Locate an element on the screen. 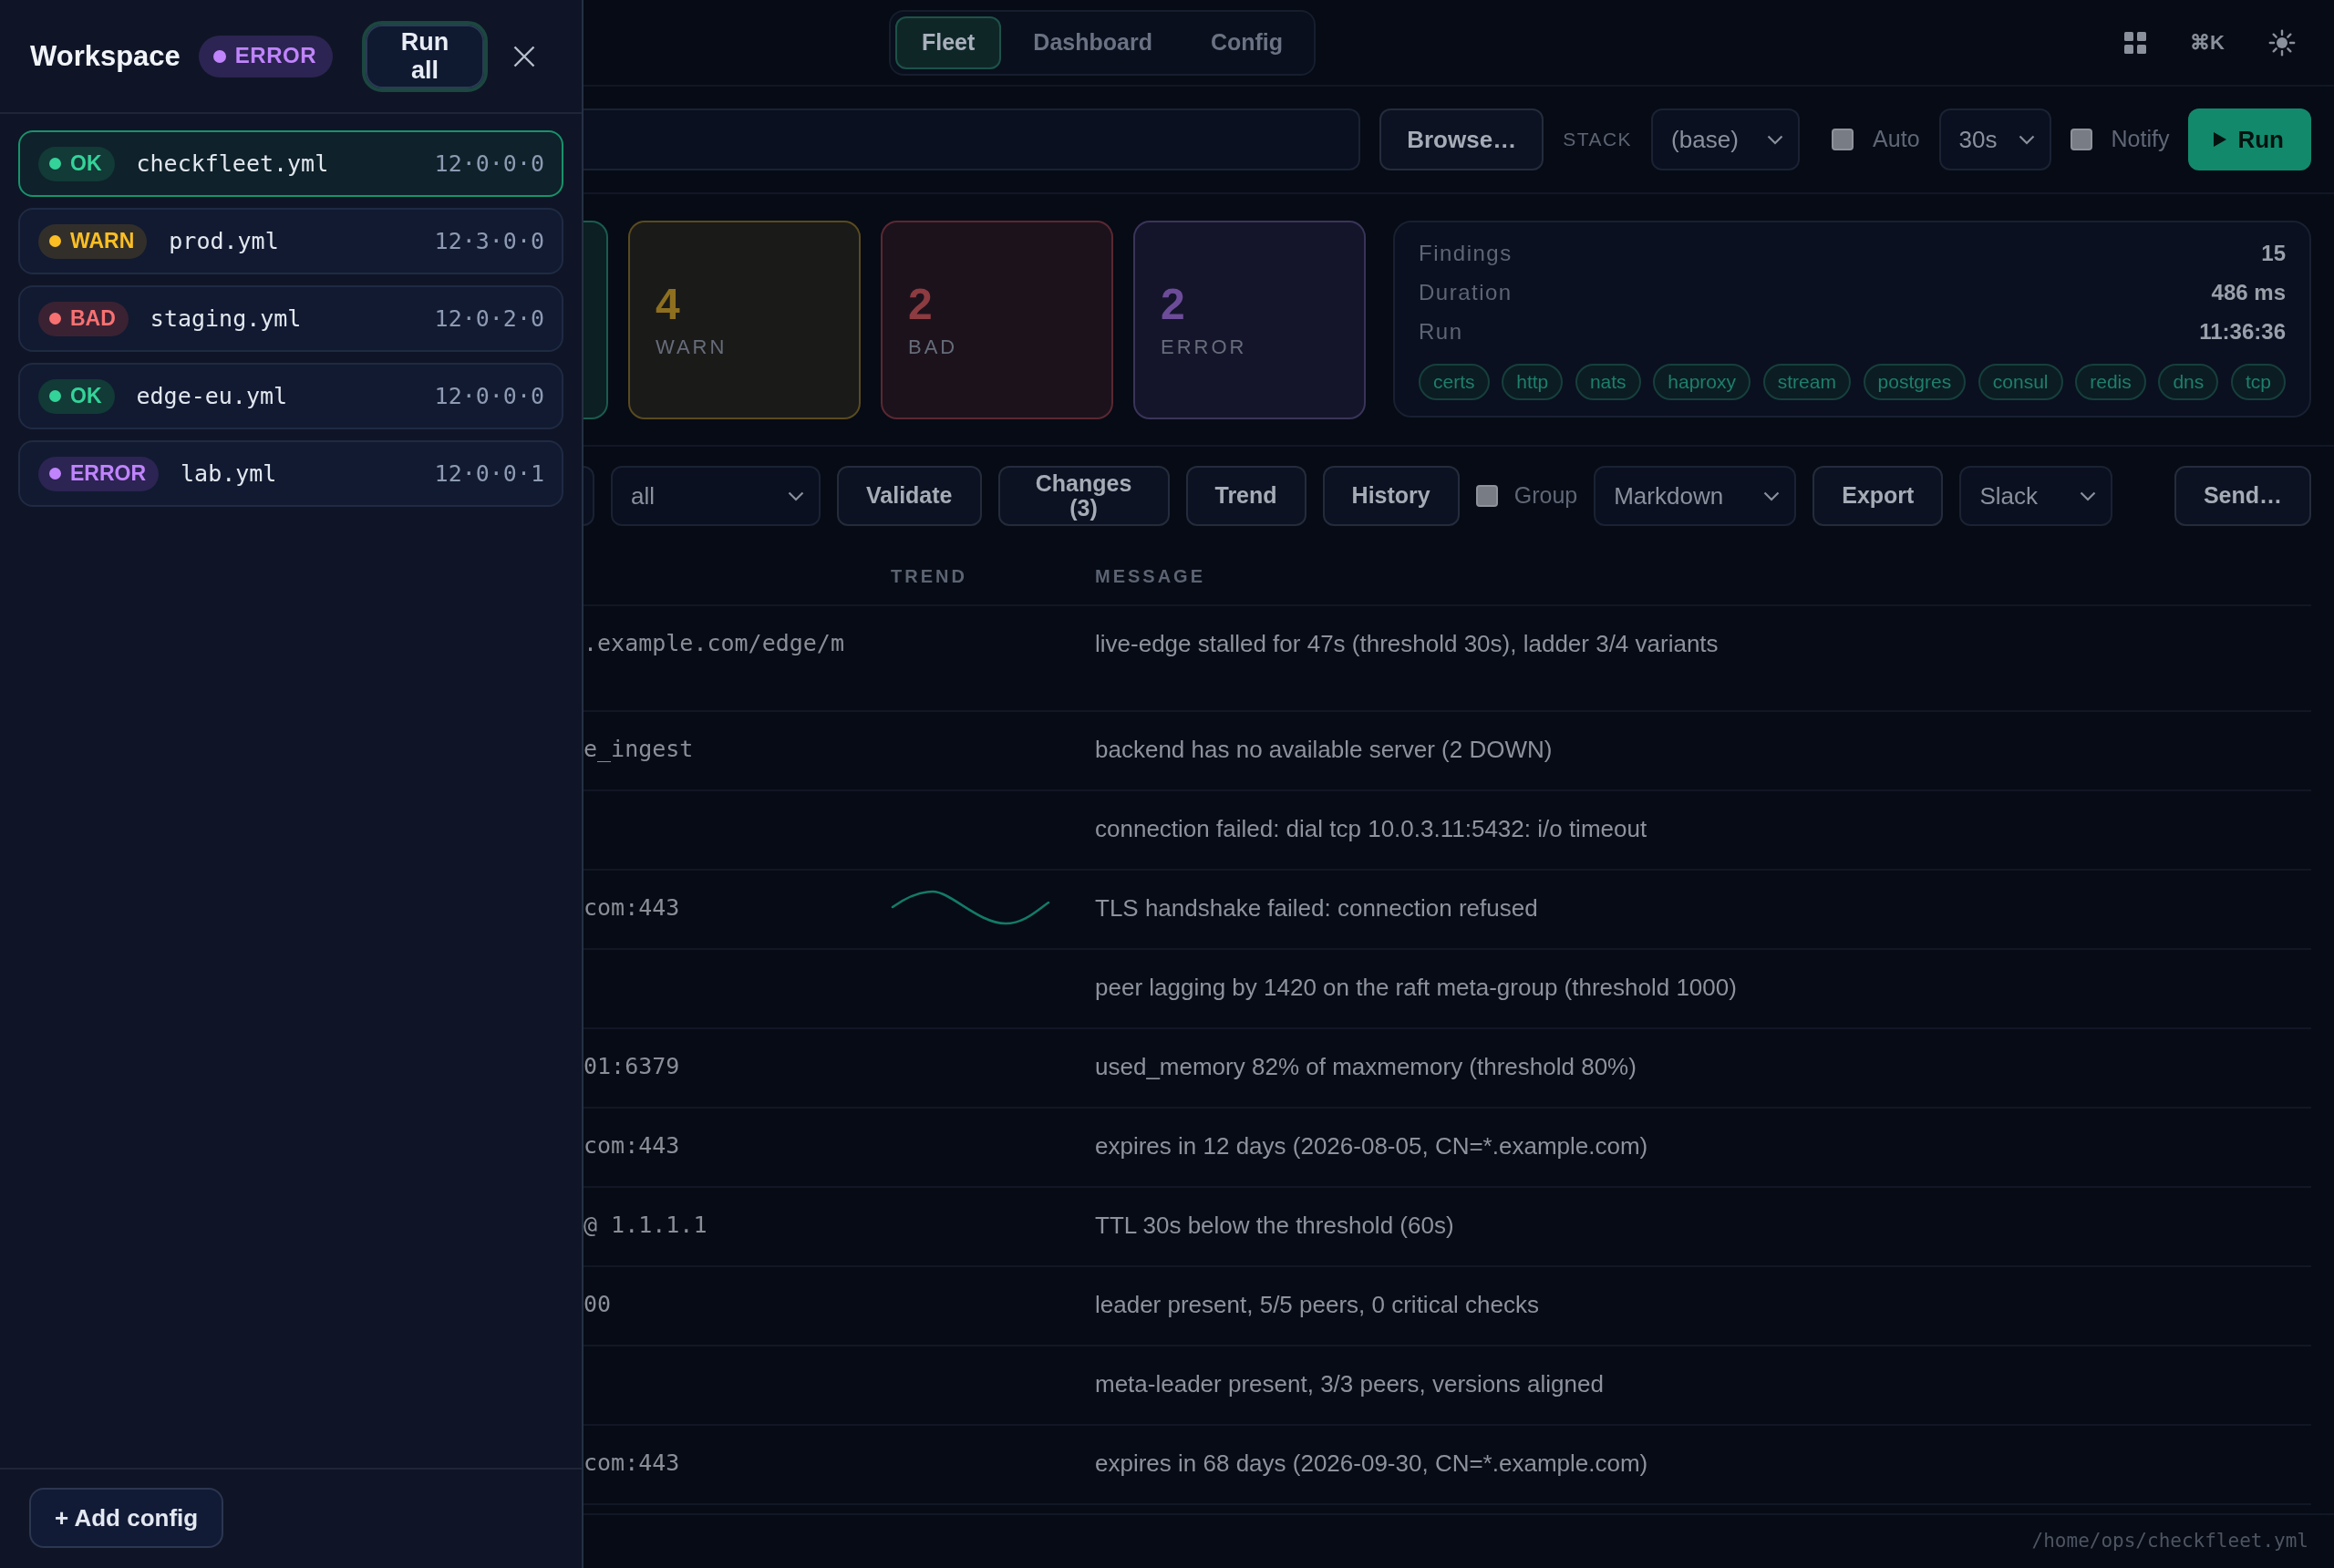 The height and width of the screenshot is (1568, 2334). message-text: TTL 30s below the threshold (60s) is located at coordinates (1274, 1226).